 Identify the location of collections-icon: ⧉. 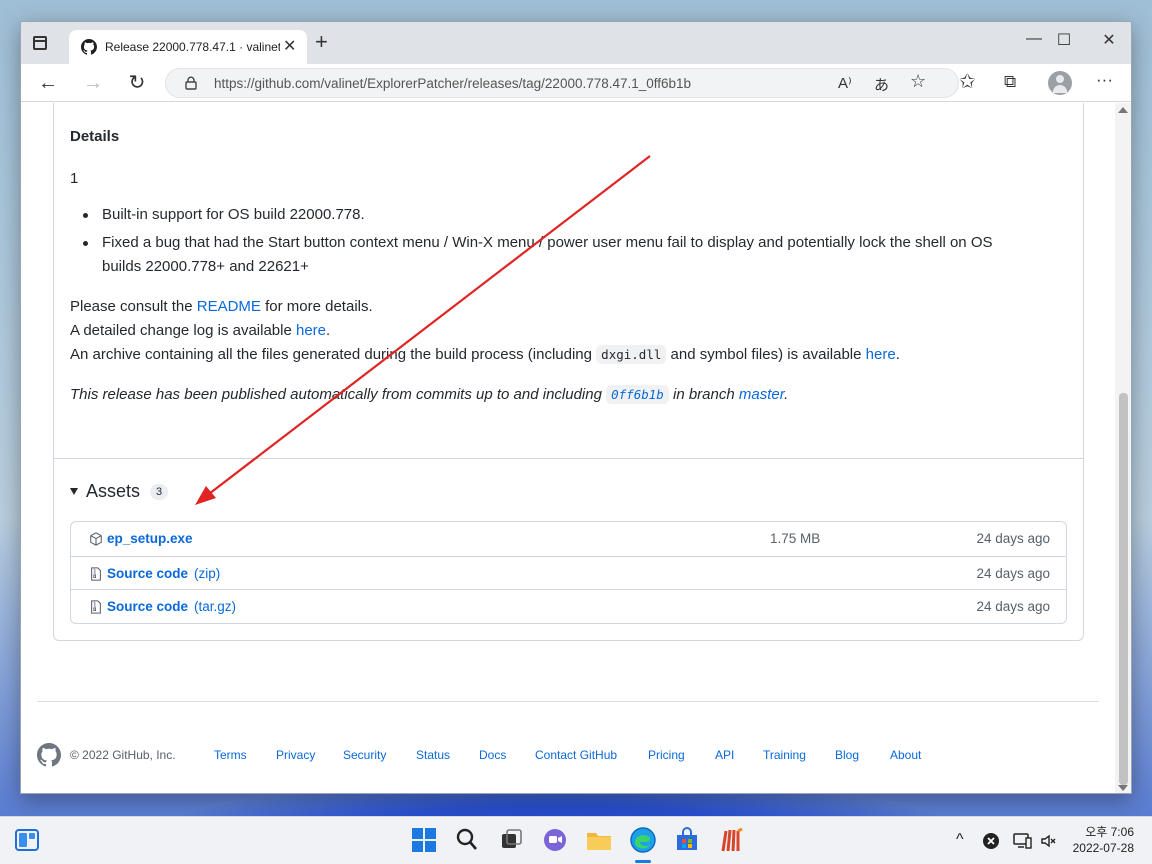
(1010, 82).